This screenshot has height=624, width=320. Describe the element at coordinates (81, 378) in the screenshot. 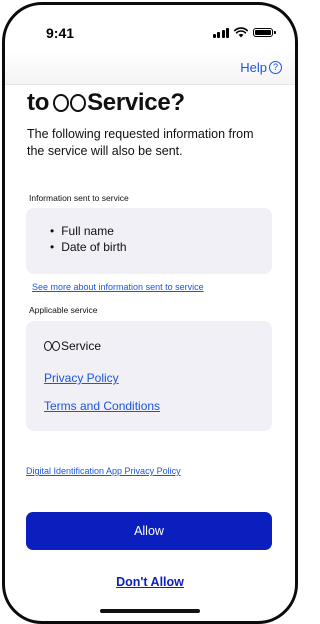

I see `privacy-policy-link: Privacy Policy` at that location.